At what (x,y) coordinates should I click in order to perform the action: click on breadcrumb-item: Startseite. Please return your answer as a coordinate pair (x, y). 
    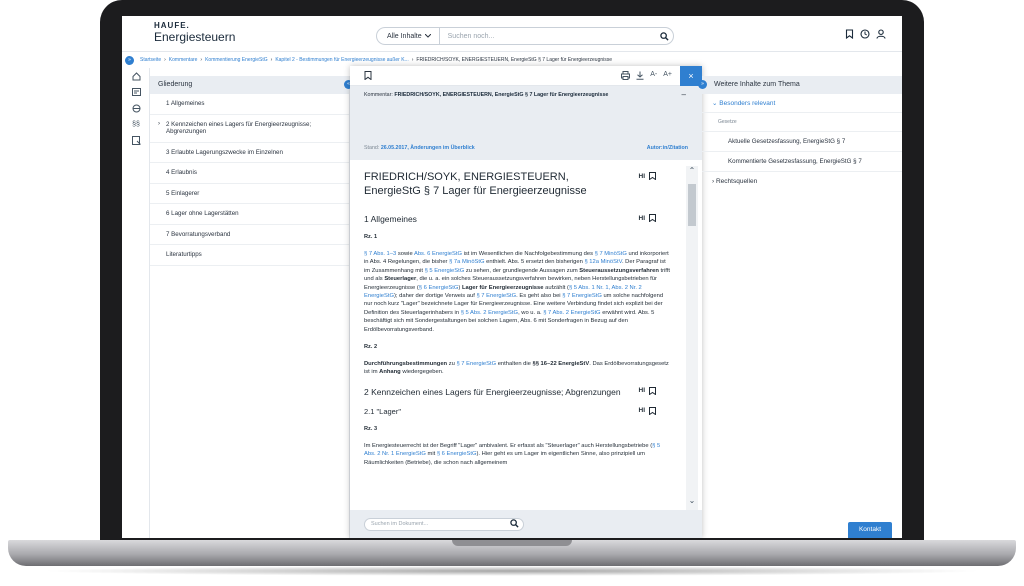
    Looking at the image, I should click on (150, 60).